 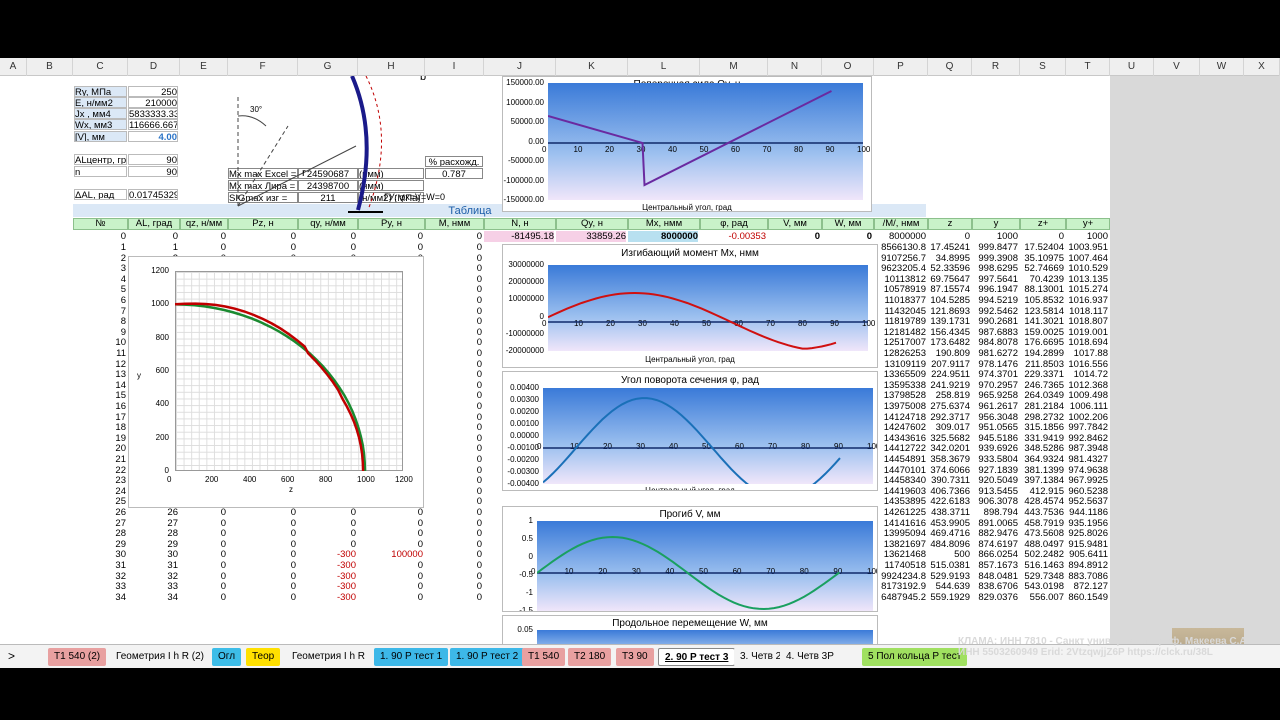 What do you see at coordinates (949, 565) in the screenshot?
I see `table-cell: 515.0381` at bounding box center [949, 565].